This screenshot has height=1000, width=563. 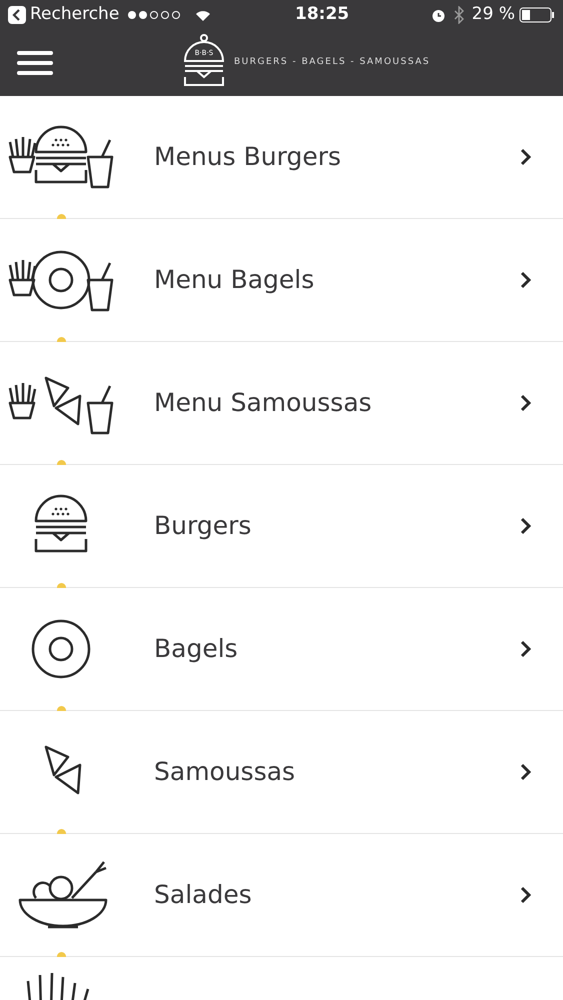 What do you see at coordinates (493, 14) in the screenshot?
I see `battery-percent: 29 %` at bounding box center [493, 14].